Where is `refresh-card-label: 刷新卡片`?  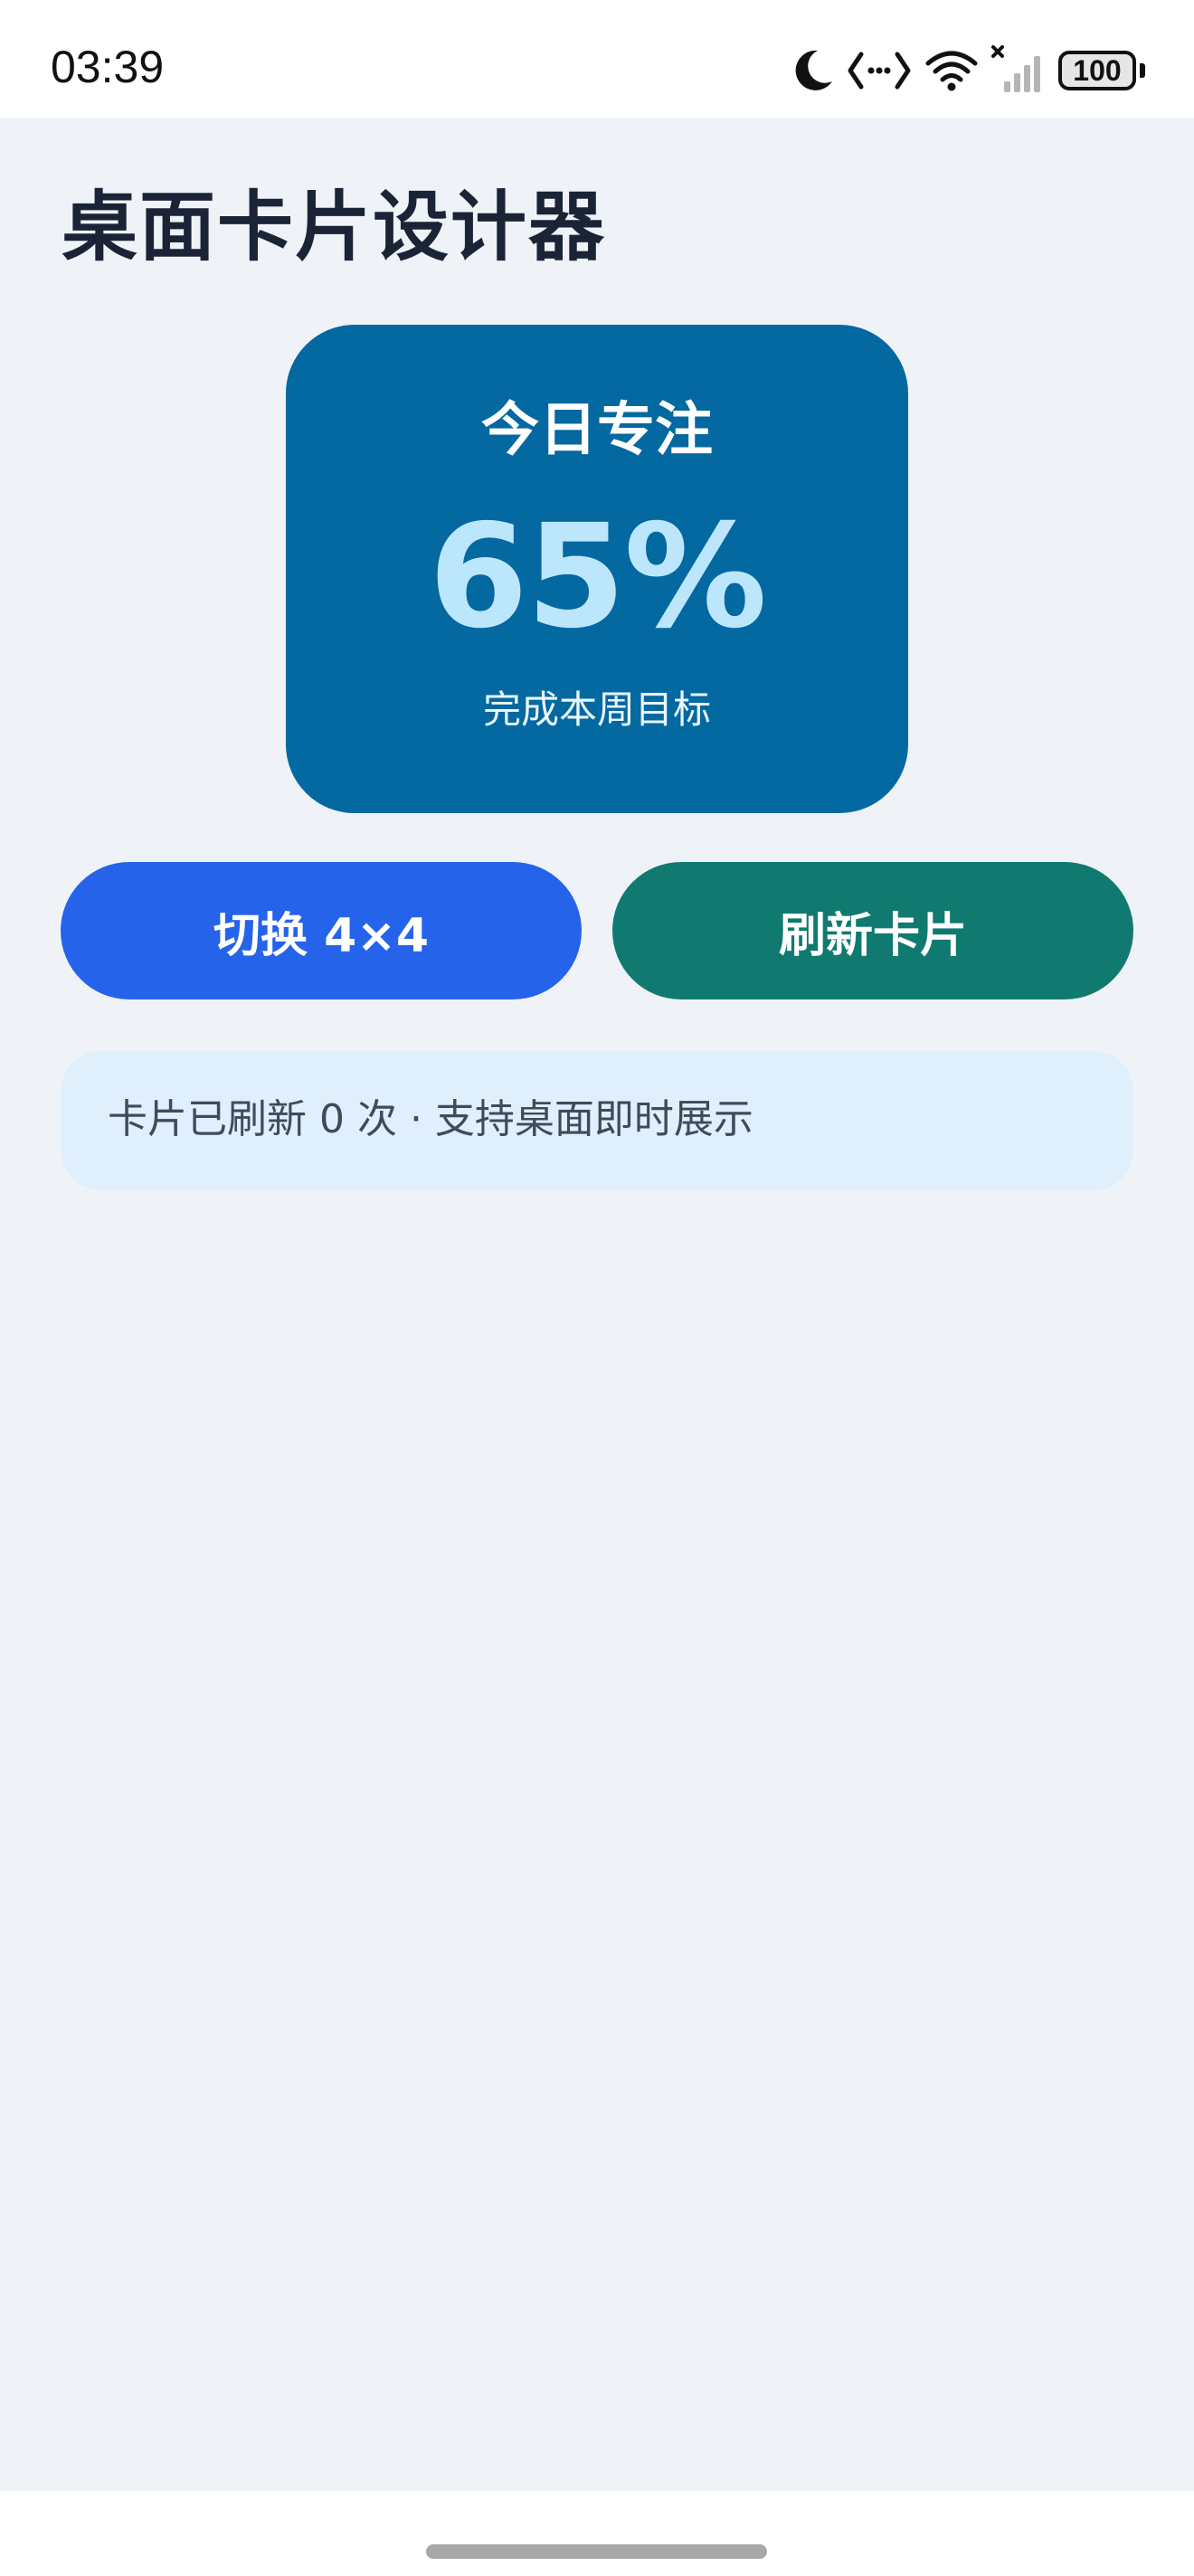
refresh-card-label: 刷新卡片 is located at coordinates (872, 935).